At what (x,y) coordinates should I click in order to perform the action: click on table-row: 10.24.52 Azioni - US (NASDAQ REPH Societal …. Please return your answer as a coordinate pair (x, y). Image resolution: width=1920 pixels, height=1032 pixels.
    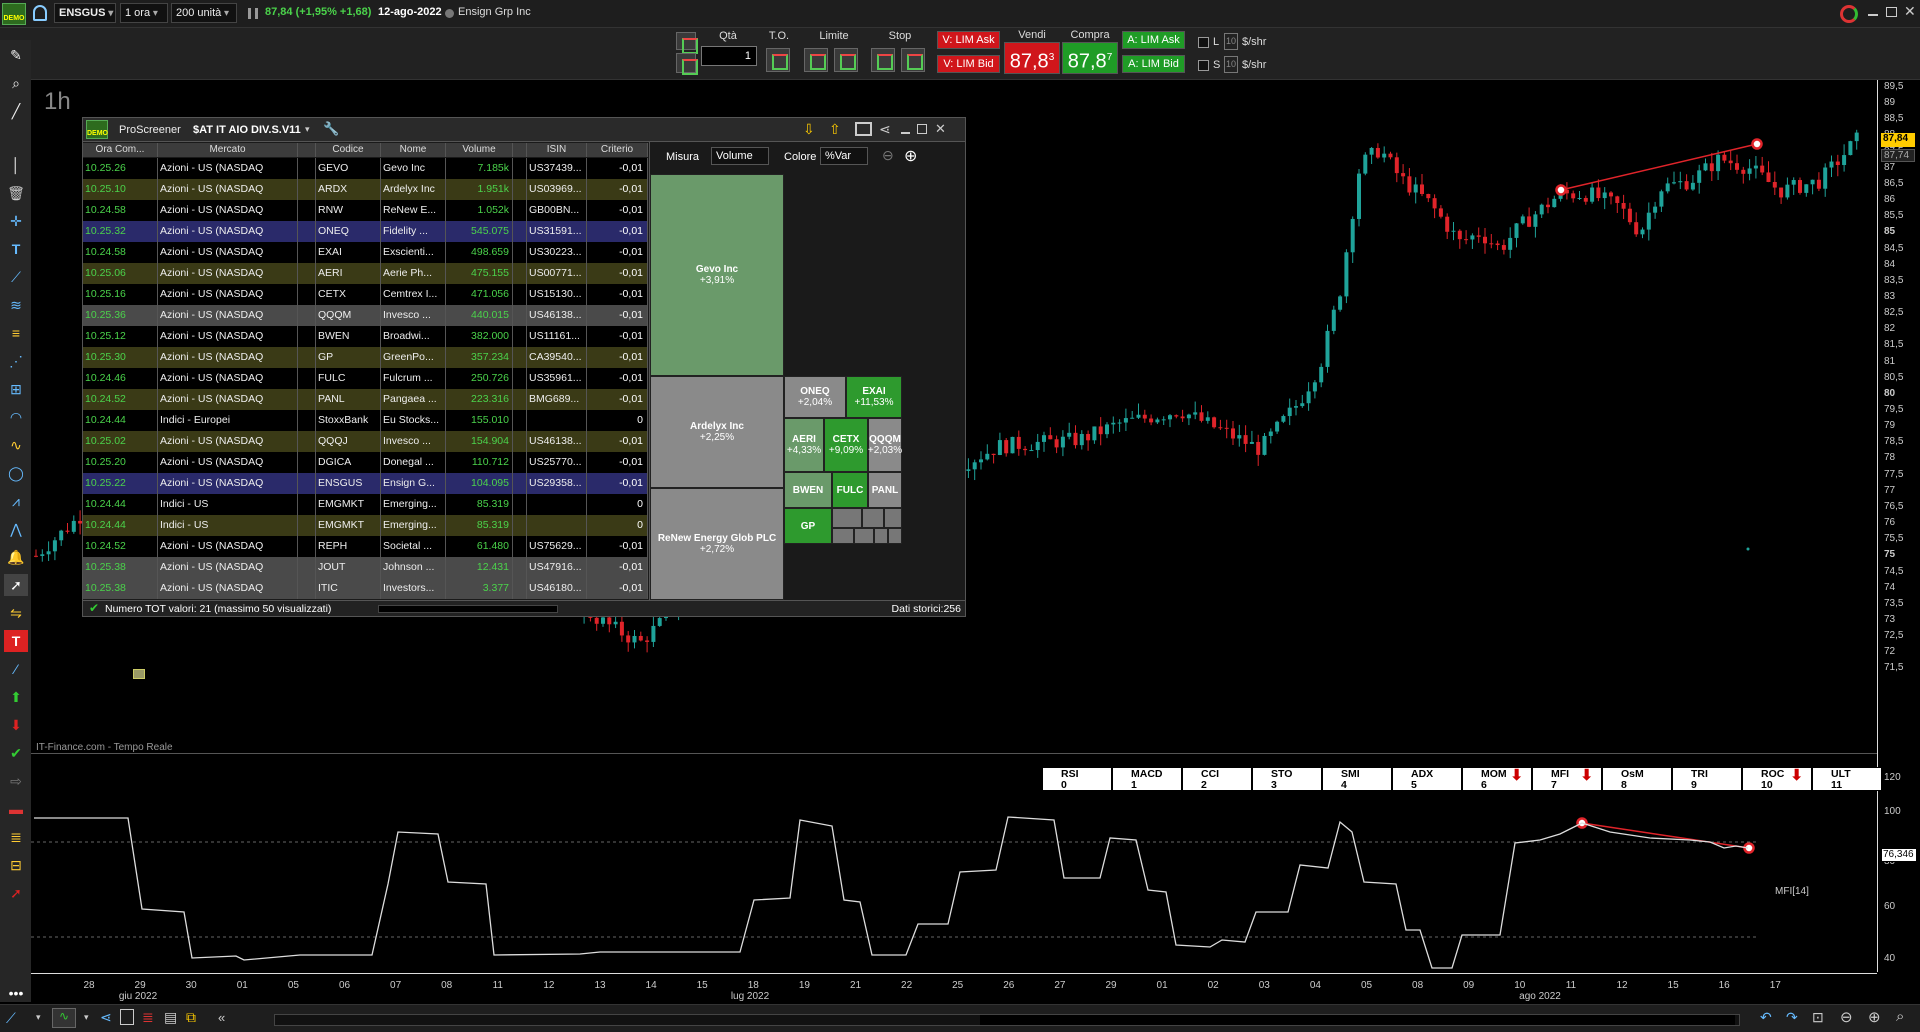
    Looking at the image, I should click on (365, 546).